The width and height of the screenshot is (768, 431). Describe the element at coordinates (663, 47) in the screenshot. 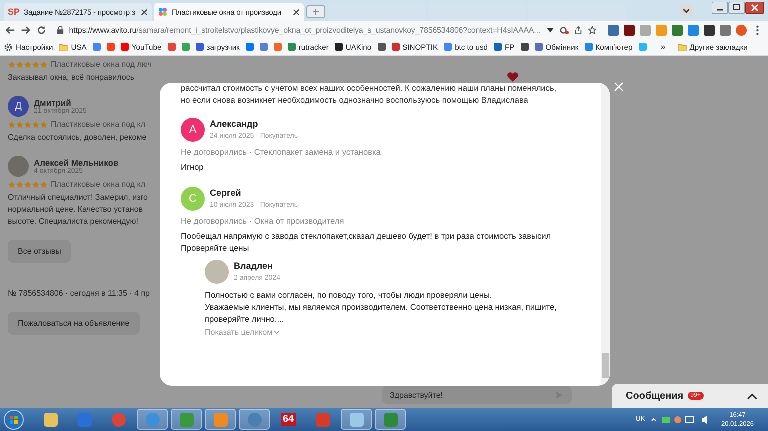

I see `more-bookmarks-button: »` at that location.